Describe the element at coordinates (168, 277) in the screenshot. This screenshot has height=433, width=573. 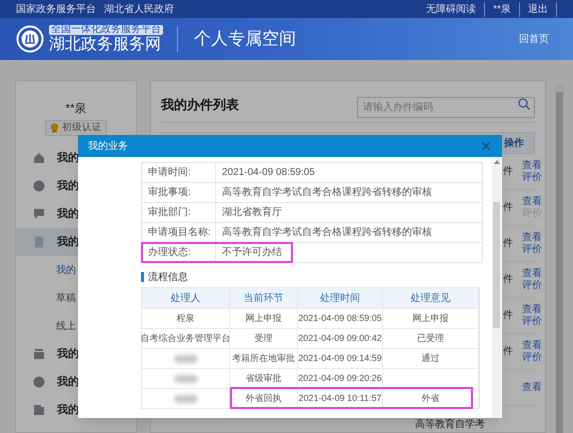
I see `section-heading: 流程信息` at that location.